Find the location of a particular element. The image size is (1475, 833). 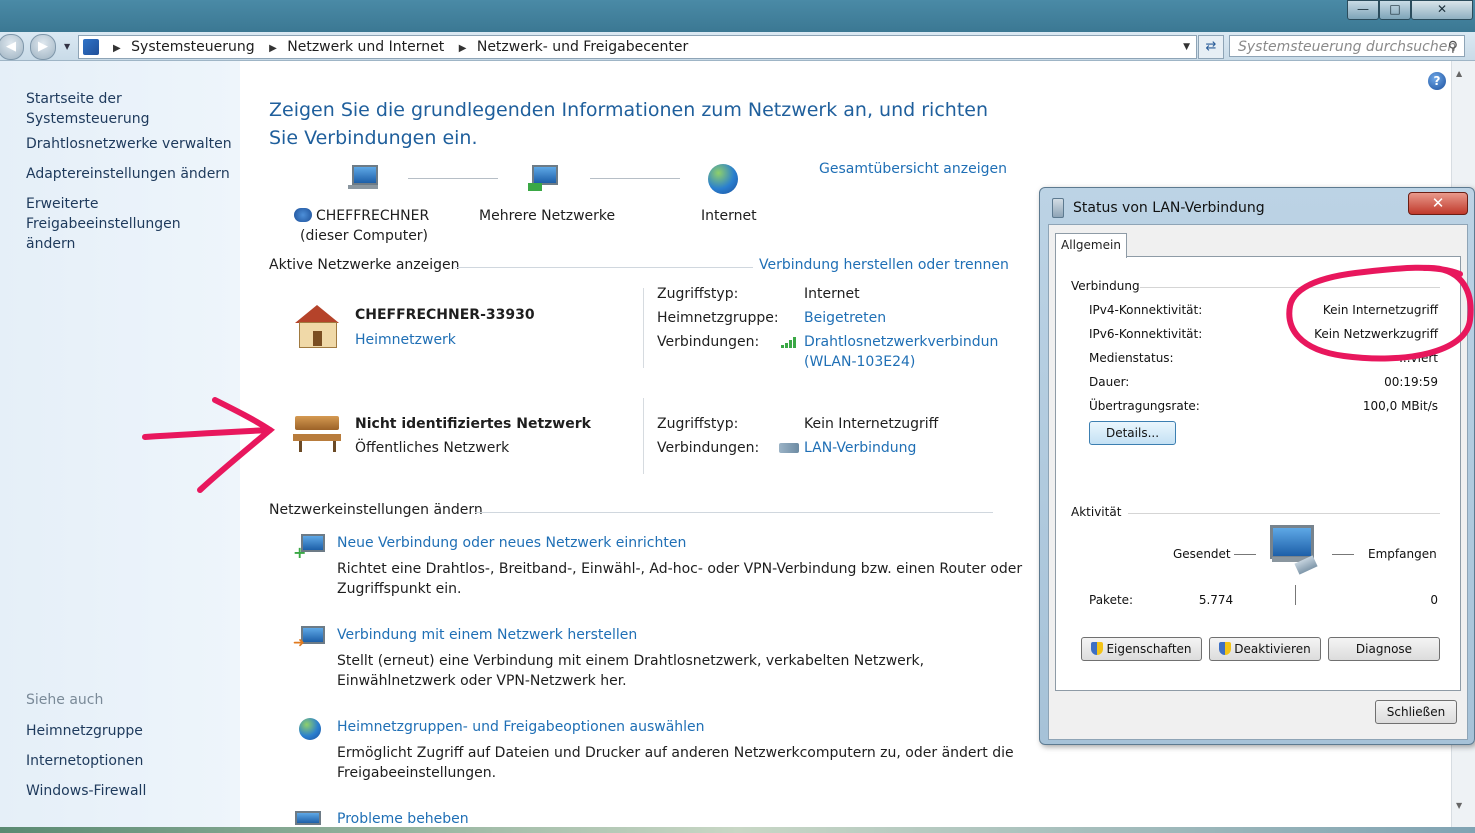

connect-disconnect-link: Verbindung herstellen oder trennen is located at coordinates (884, 265).